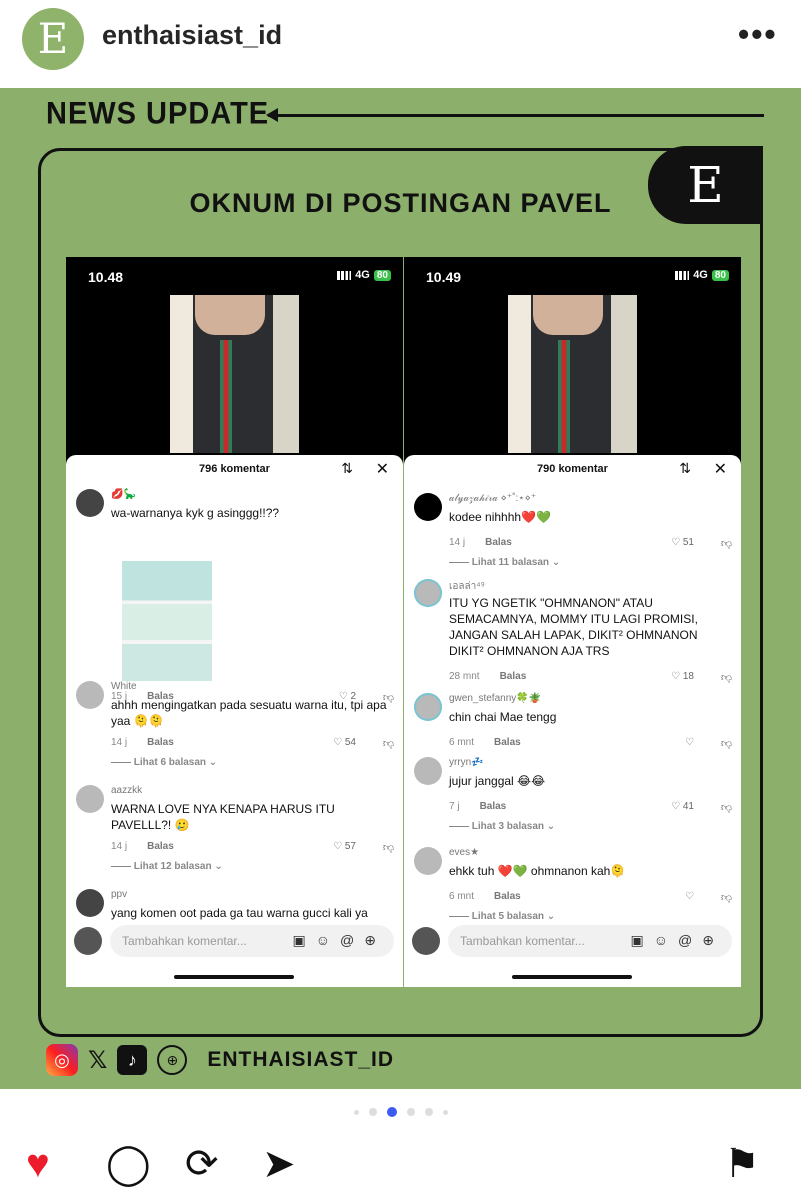  I want to click on instagram-icon: ◎, so click(62, 1060).